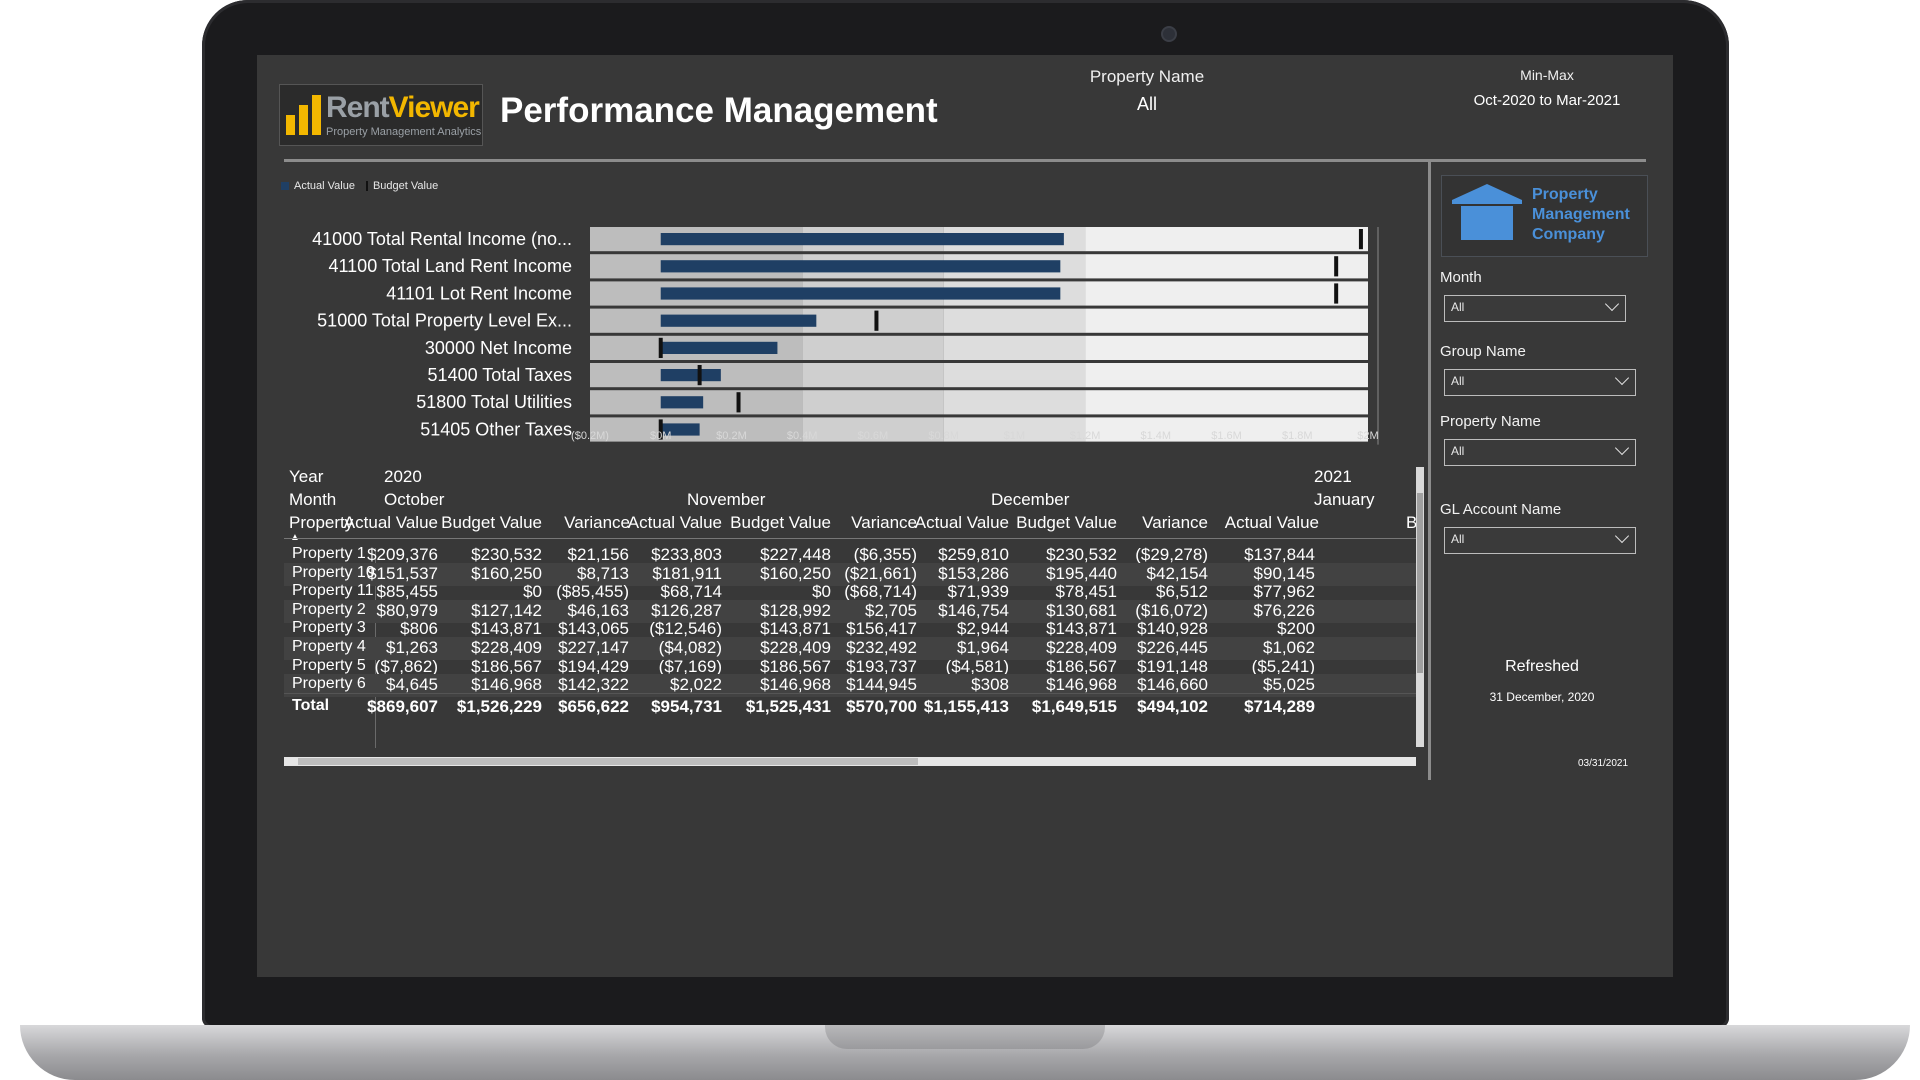  What do you see at coordinates (943, 436) in the screenshot?
I see `x-tick-label: $0.8M` at bounding box center [943, 436].